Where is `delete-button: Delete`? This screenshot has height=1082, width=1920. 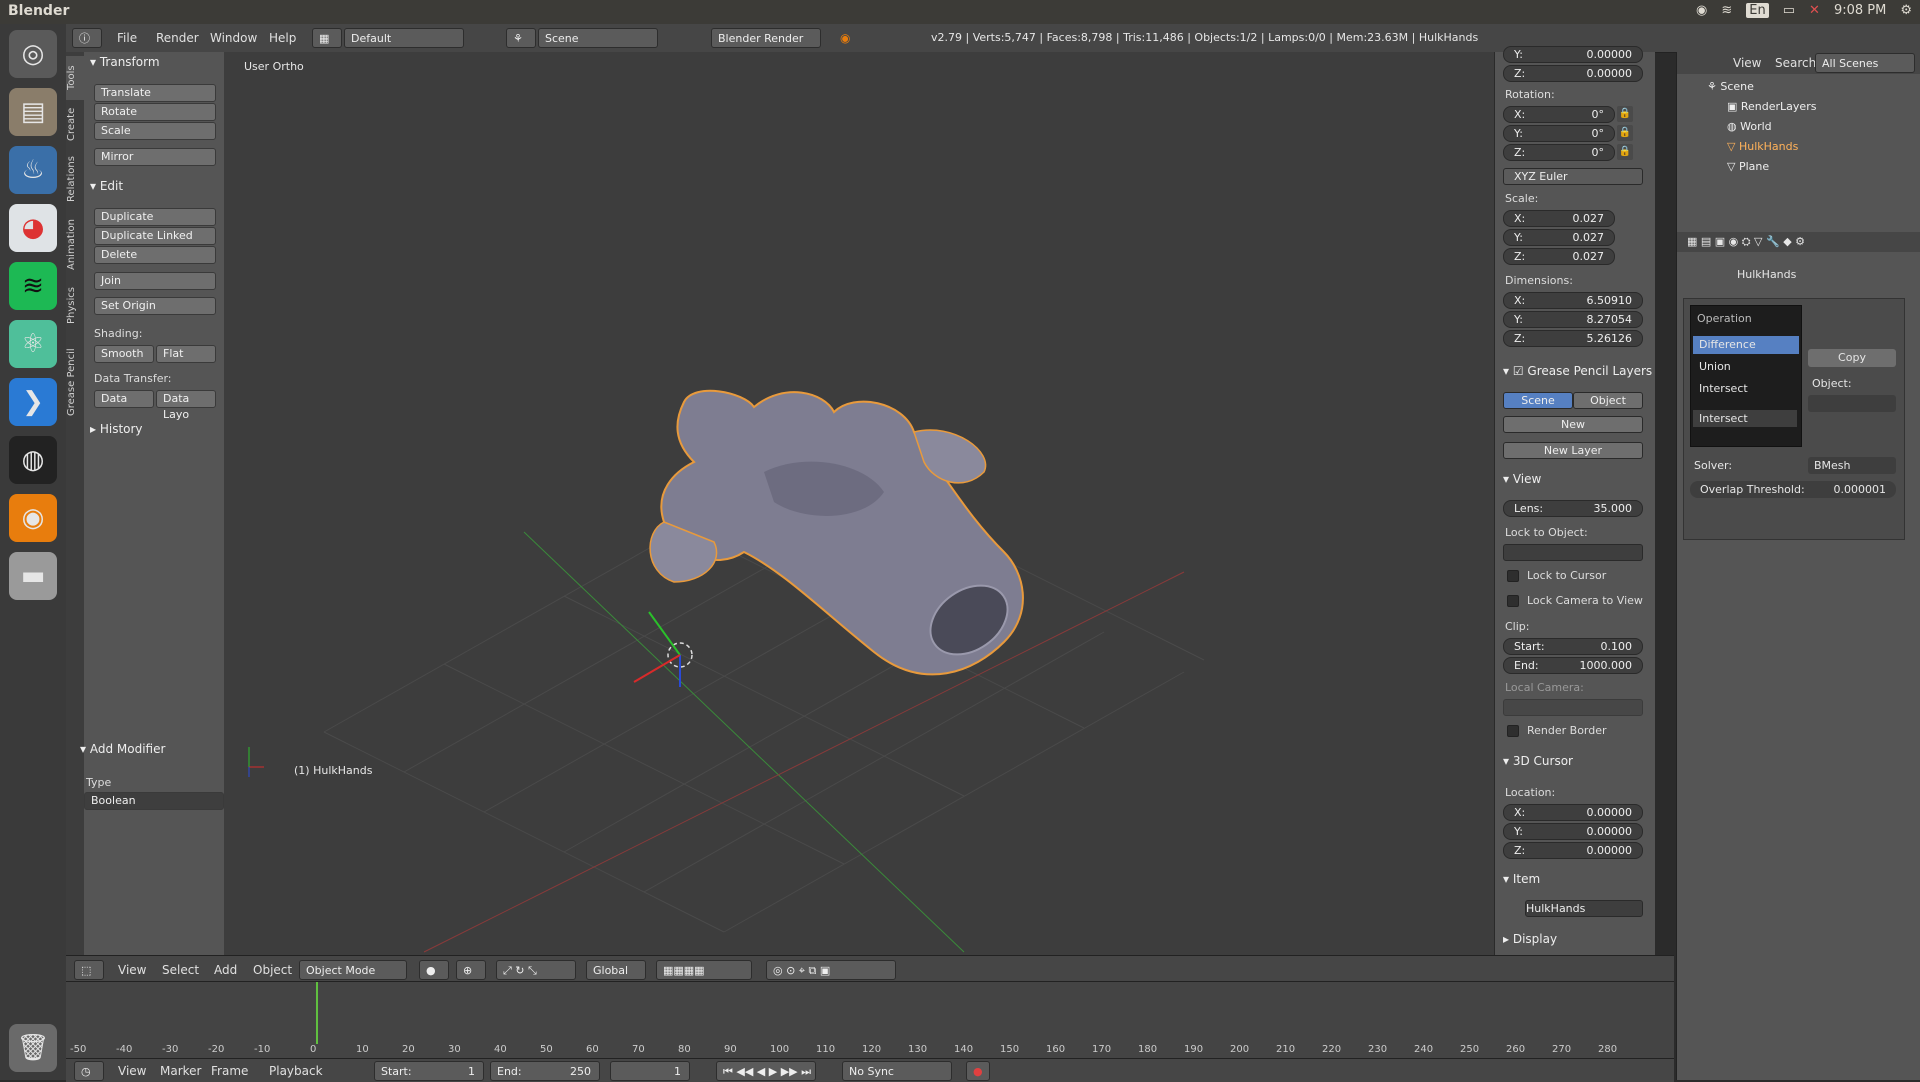 delete-button: Delete is located at coordinates (155, 255).